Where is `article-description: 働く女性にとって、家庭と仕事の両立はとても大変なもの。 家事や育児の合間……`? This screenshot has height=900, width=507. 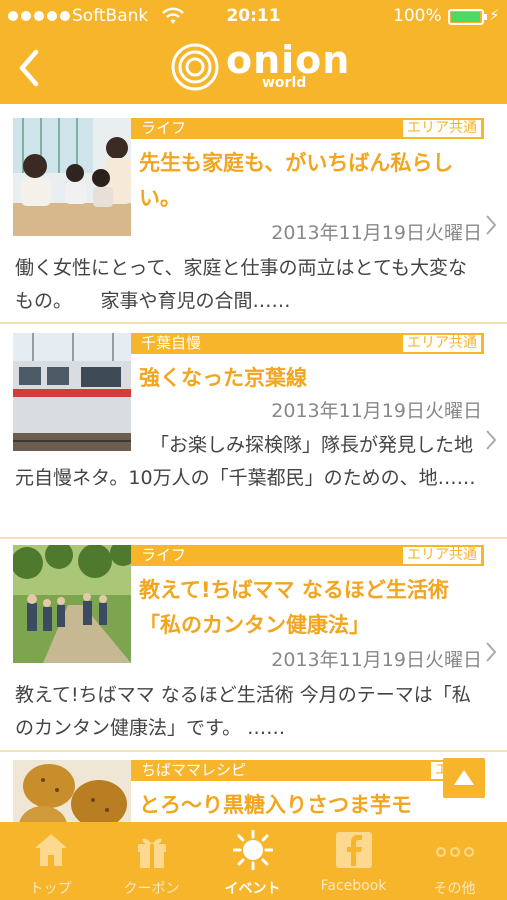 article-description: 働く女性にとって、家庭と仕事の両立はとても大変なもの。 家事や育児の合間…… is located at coordinates (241, 284).